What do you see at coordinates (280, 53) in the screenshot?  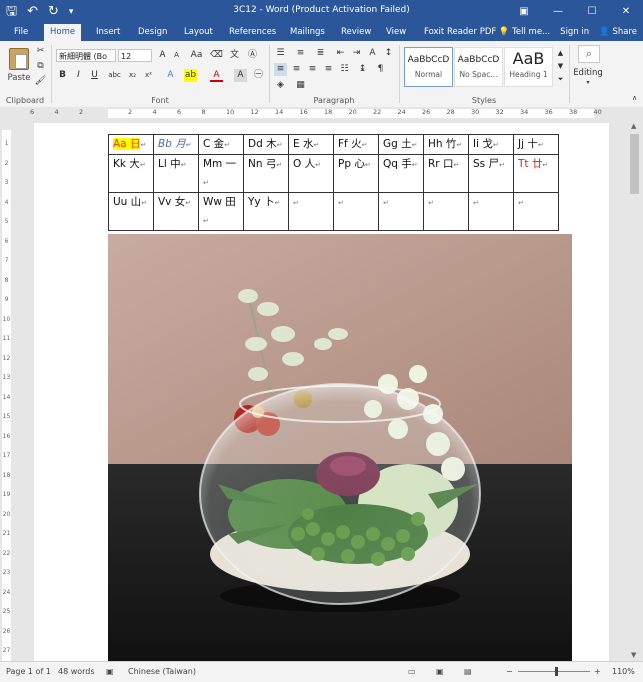 I see `bullets-icon: ☰` at bounding box center [280, 53].